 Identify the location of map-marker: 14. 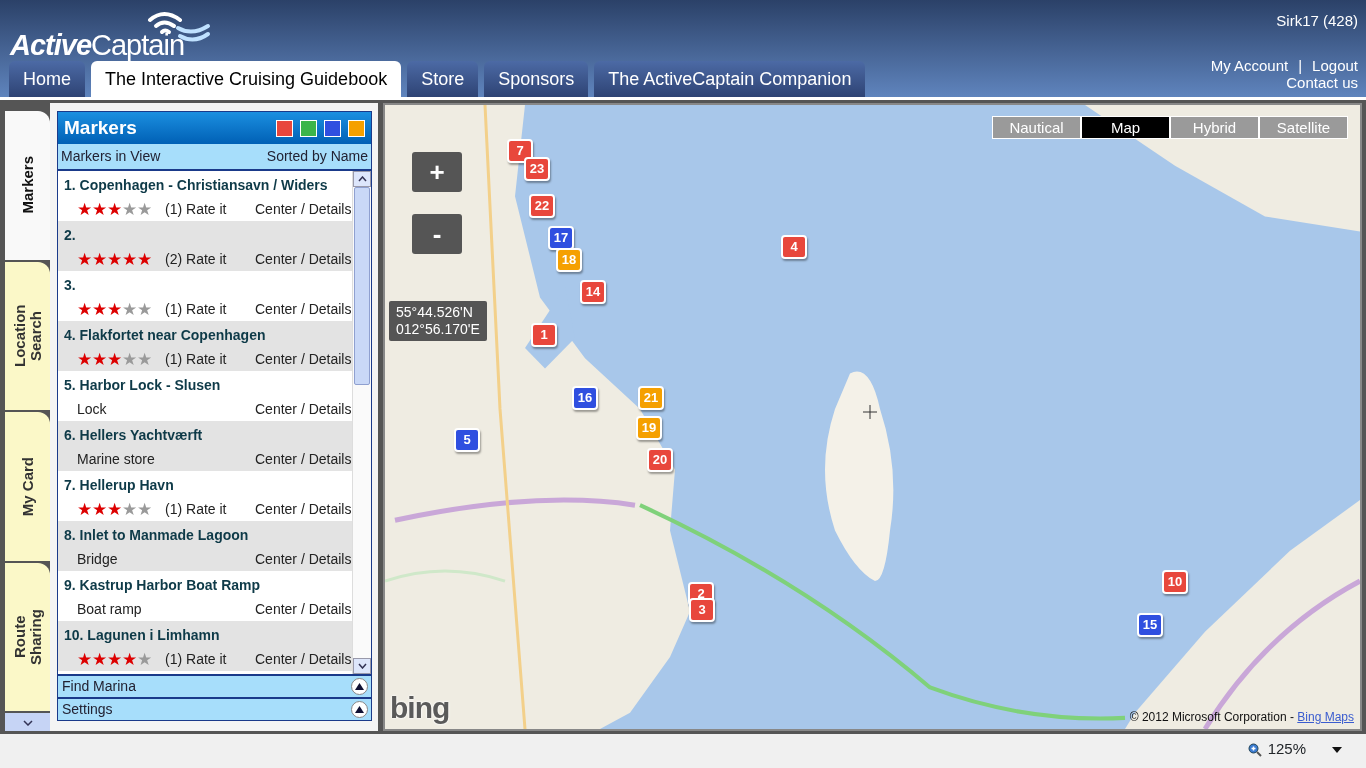
(593, 292).